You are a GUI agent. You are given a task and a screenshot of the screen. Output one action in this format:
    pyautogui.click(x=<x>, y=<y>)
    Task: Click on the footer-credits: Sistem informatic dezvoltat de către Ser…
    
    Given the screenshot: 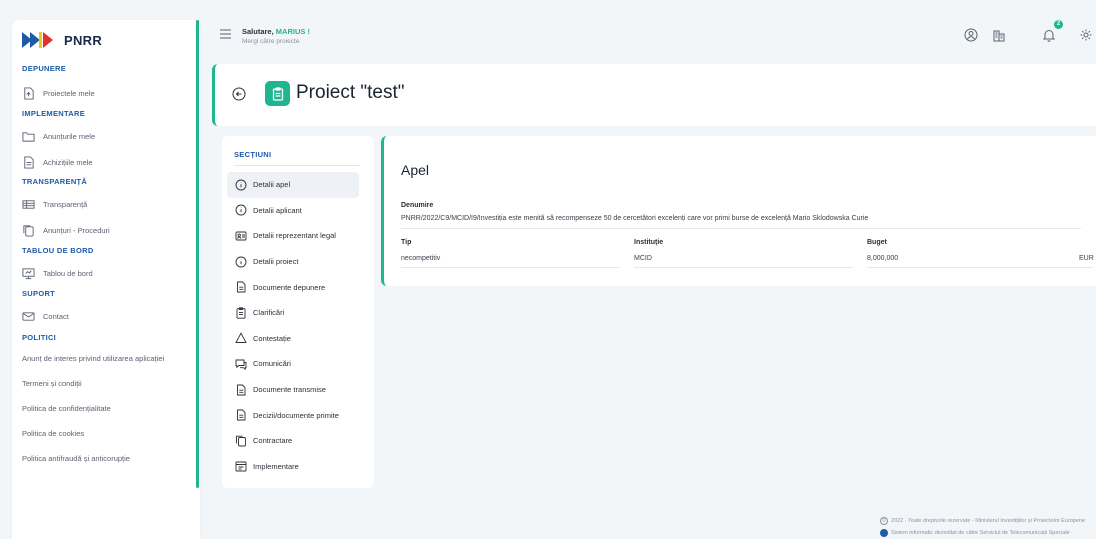 What is the action you would take?
    pyautogui.click(x=975, y=533)
    